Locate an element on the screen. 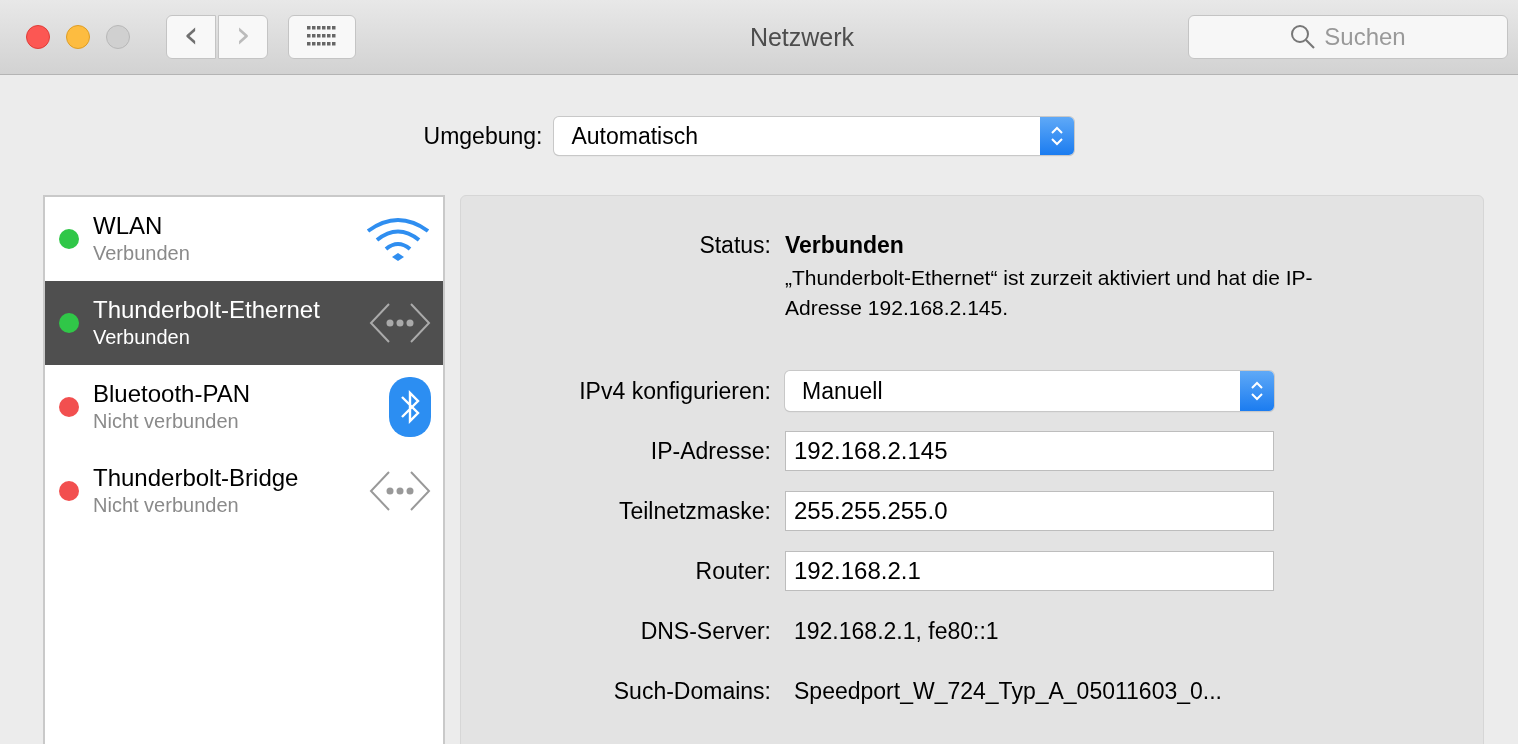 The width and height of the screenshot is (1518, 744). service-name: Thunderbolt-Bridge is located at coordinates (196, 478).